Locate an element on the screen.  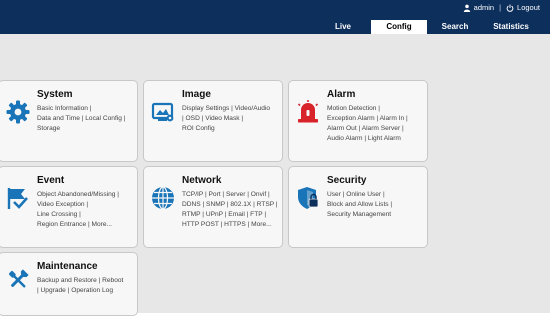
link-line: DDNS | SNMP | 802.1X | RTSP | is located at coordinates (232, 205).